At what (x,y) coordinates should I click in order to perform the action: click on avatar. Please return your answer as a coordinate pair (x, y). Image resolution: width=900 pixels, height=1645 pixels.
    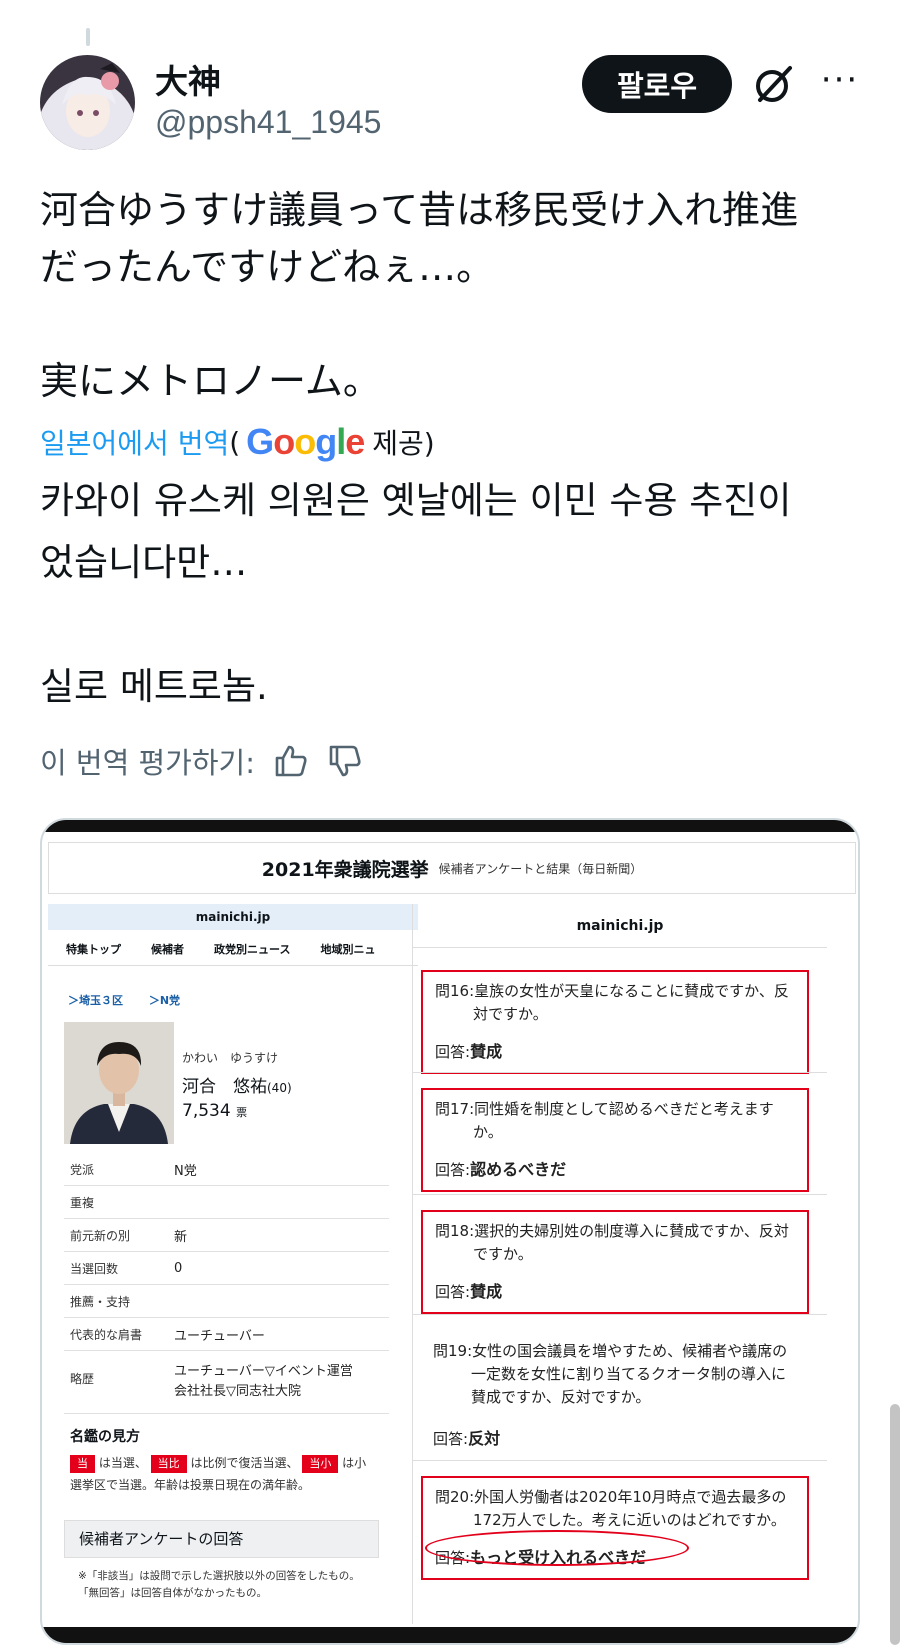
    Looking at the image, I should click on (87, 102).